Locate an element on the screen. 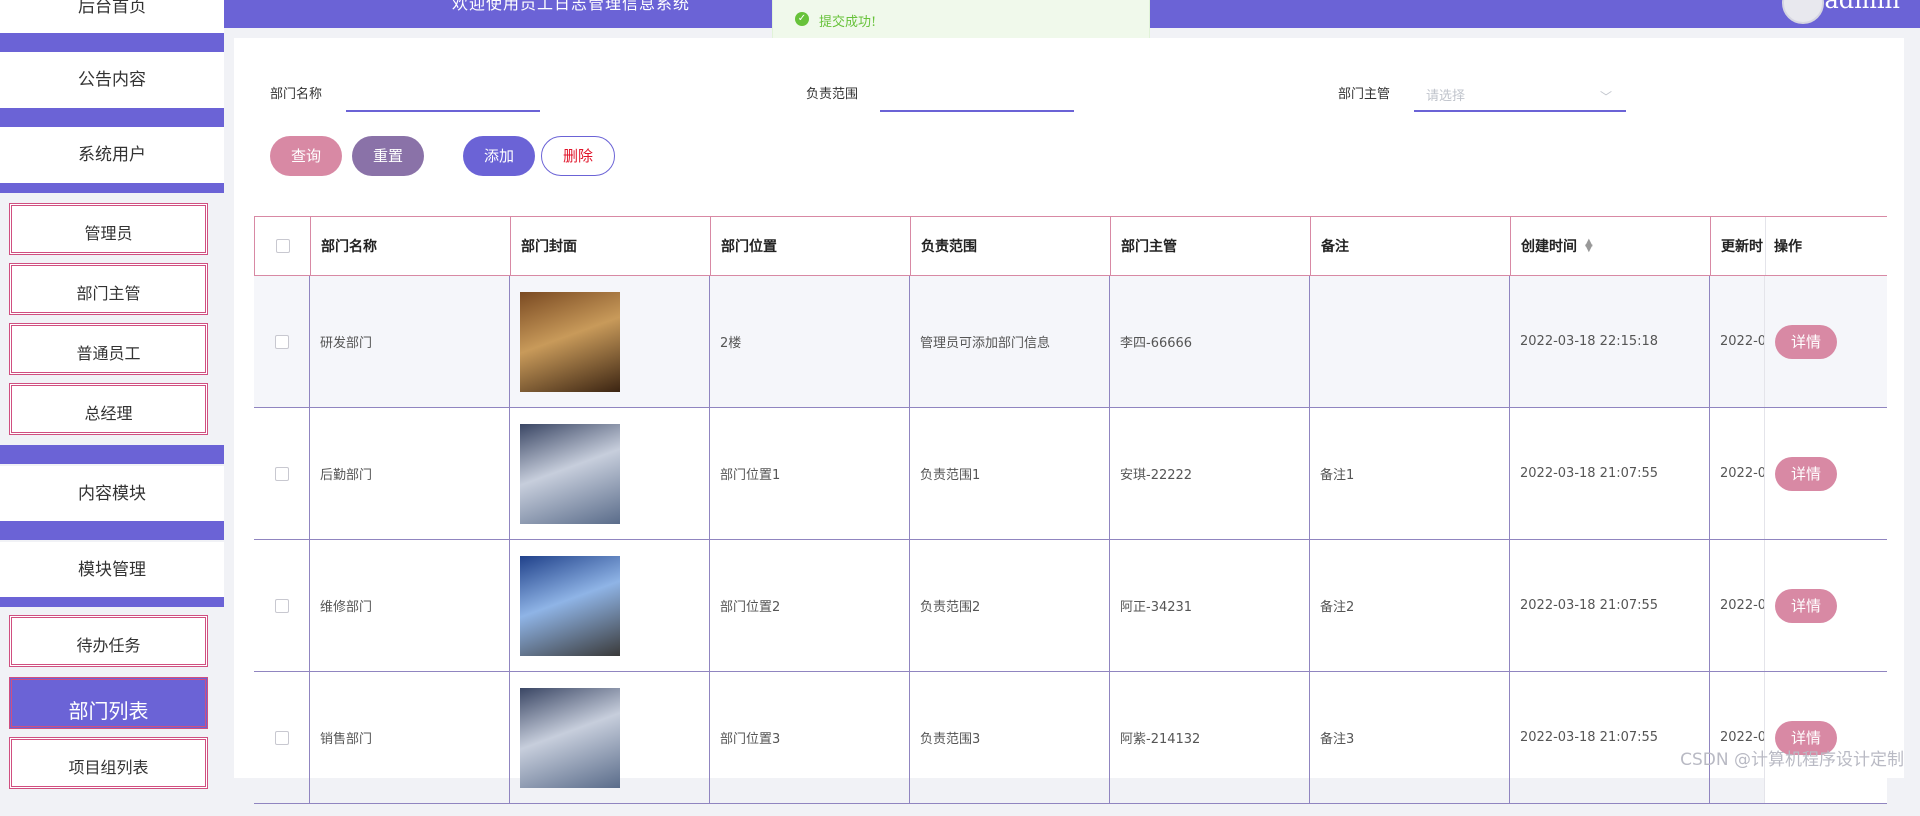 Image resolution: width=1920 pixels, height=816 pixels. check-circle-icon: ✓ is located at coordinates (802, 19).